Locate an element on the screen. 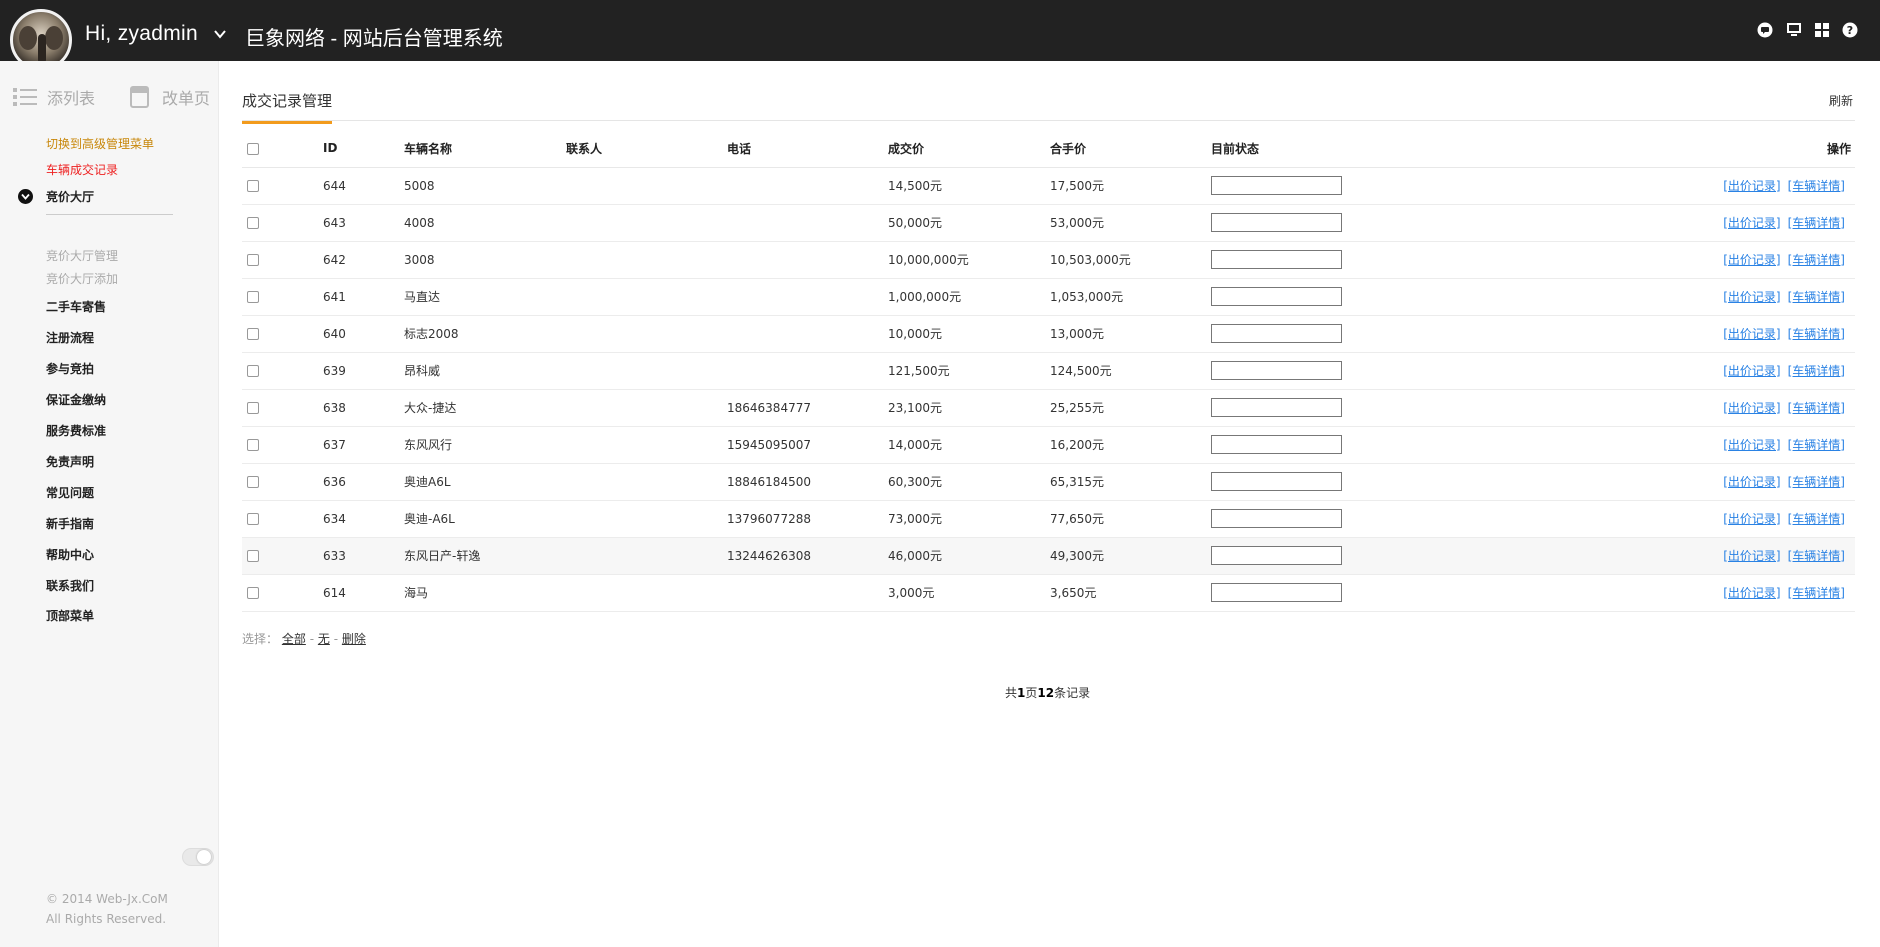 This screenshot has height=947, width=1880. cell-deal-price: 73,000元 is located at coordinates (969, 519).